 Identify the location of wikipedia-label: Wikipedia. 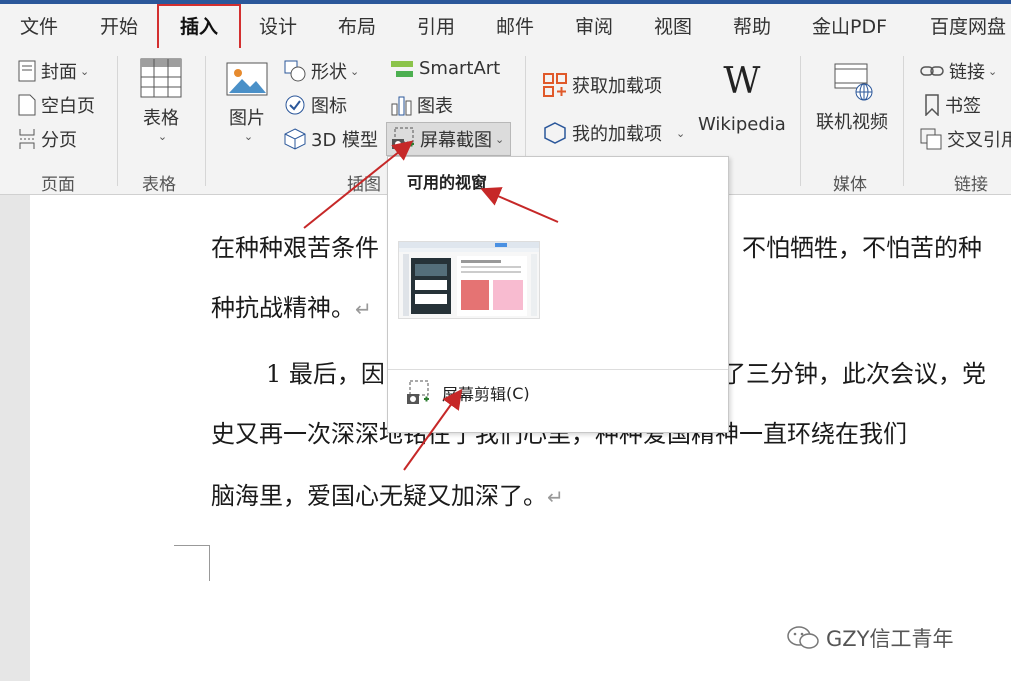
(742, 124).